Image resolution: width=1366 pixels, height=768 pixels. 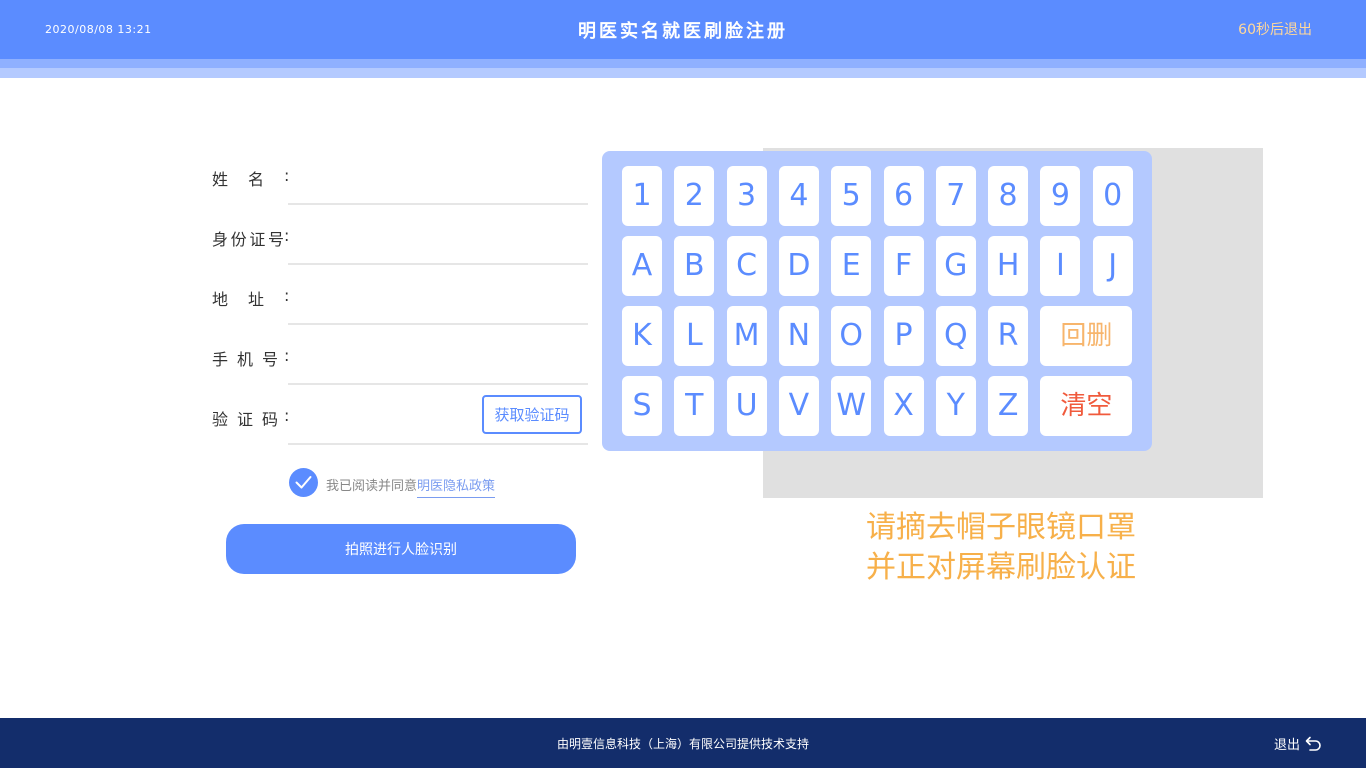 I want to click on key-f: F, so click(x=903, y=266).